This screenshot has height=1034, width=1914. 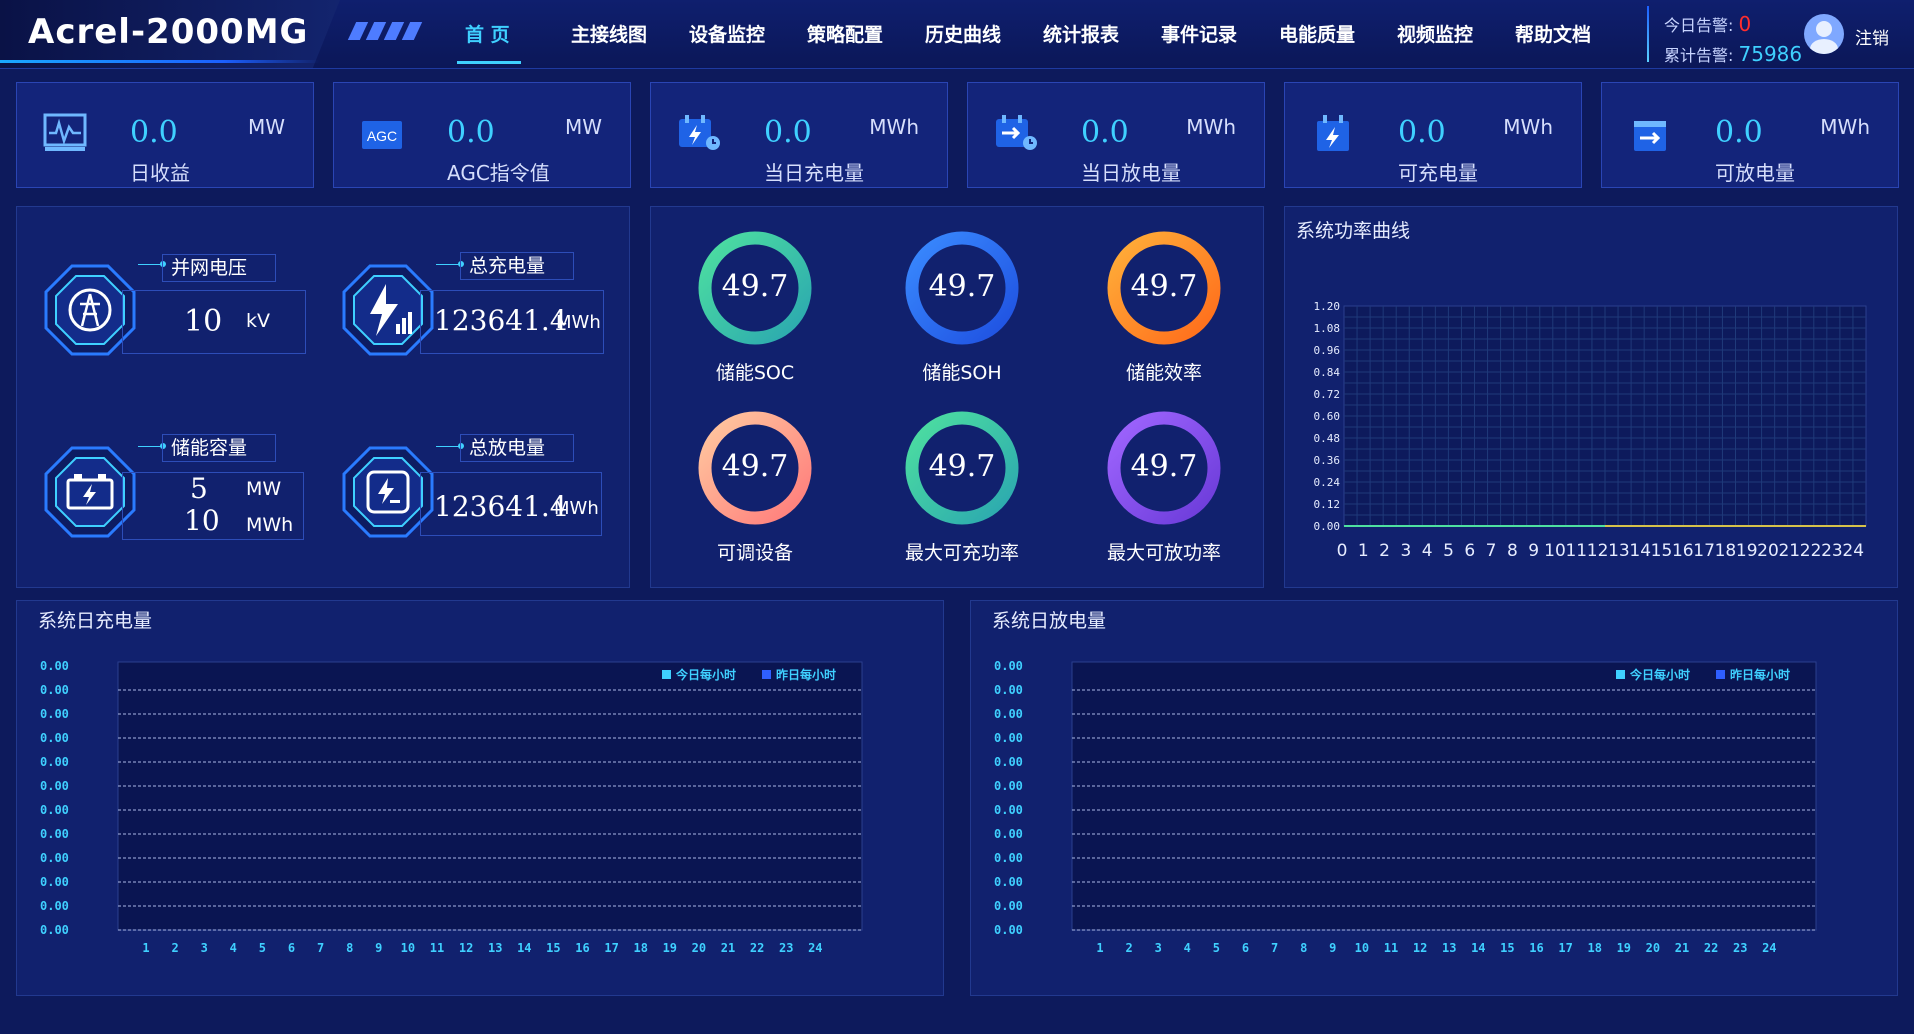 What do you see at coordinates (727, 33) in the screenshot?
I see `nav-device-monitor: 设备监控` at bounding box center [727, 33].